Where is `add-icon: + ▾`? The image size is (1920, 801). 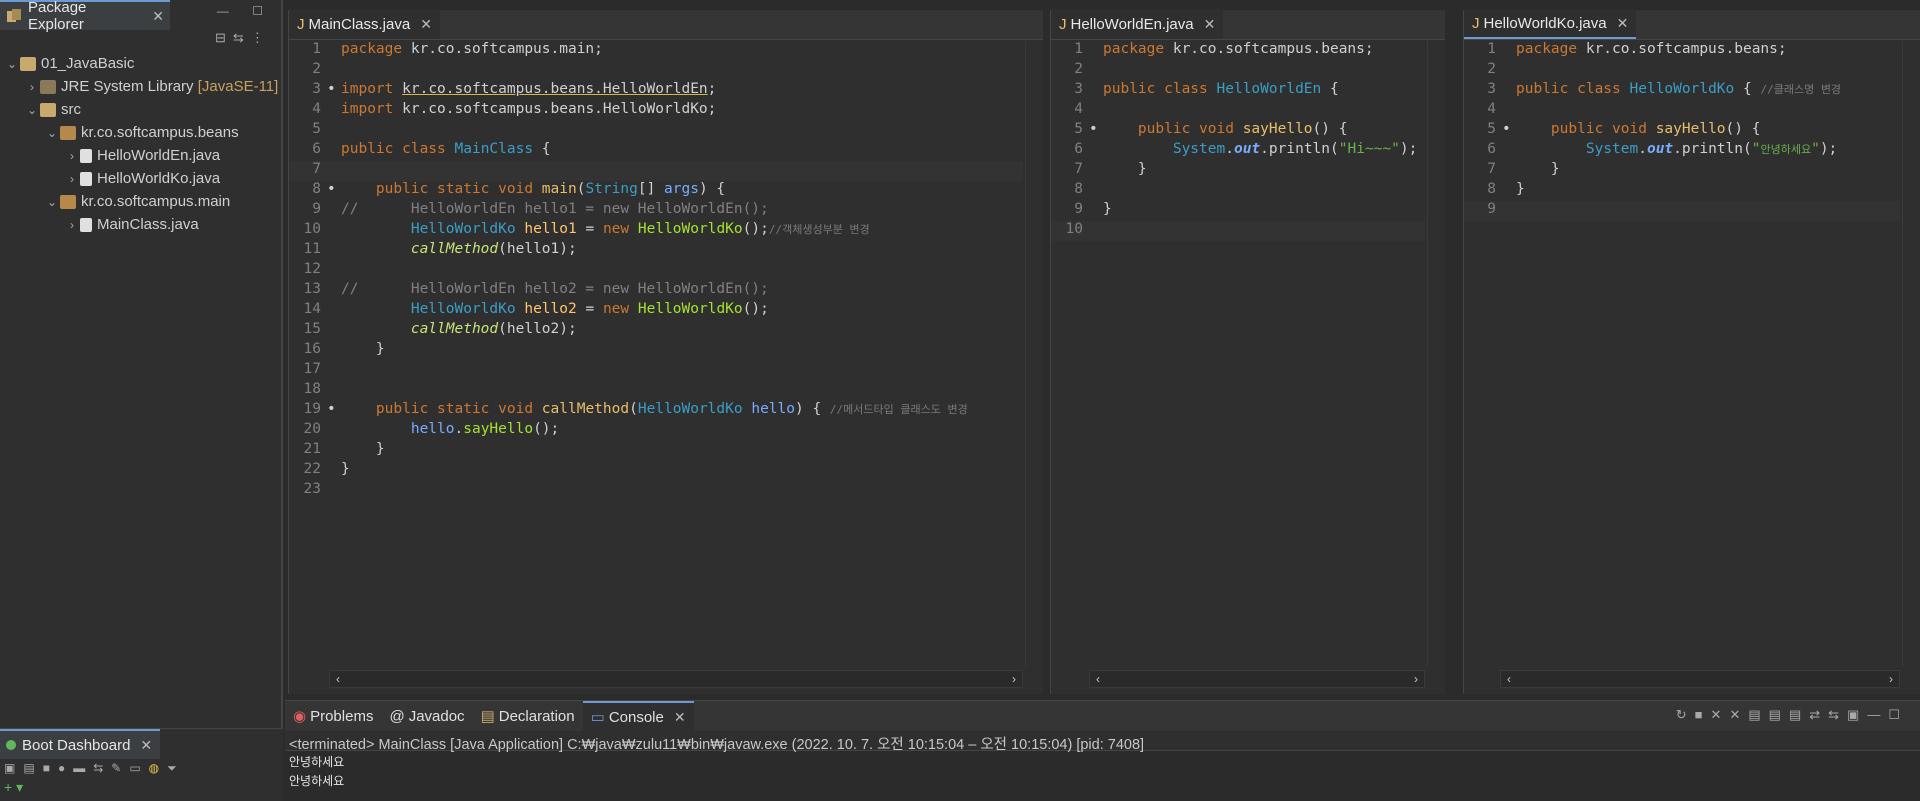 add-icon: + ▾ is located at coordinates (13, 787).